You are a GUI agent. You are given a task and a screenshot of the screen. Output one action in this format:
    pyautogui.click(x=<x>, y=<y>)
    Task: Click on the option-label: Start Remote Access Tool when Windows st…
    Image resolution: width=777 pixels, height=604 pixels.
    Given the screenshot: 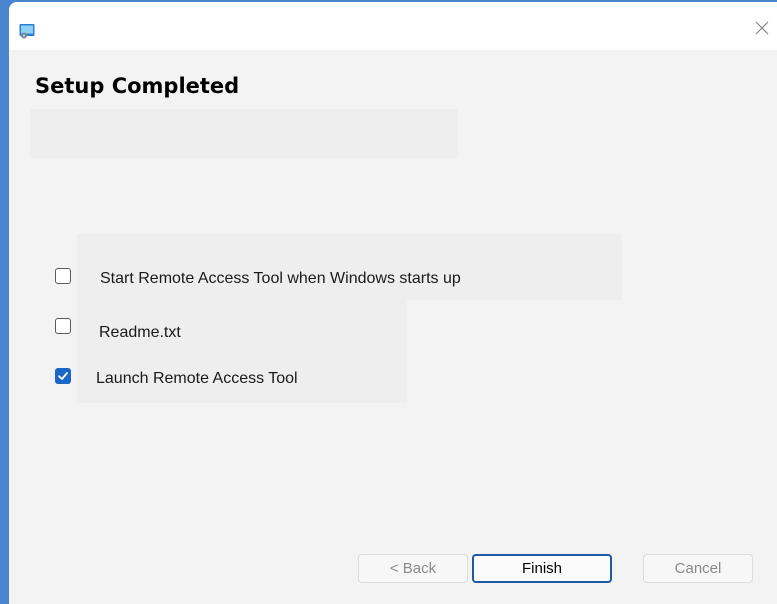 What is the action you would take?
    pyautogui.click(x=280, y=278)
    